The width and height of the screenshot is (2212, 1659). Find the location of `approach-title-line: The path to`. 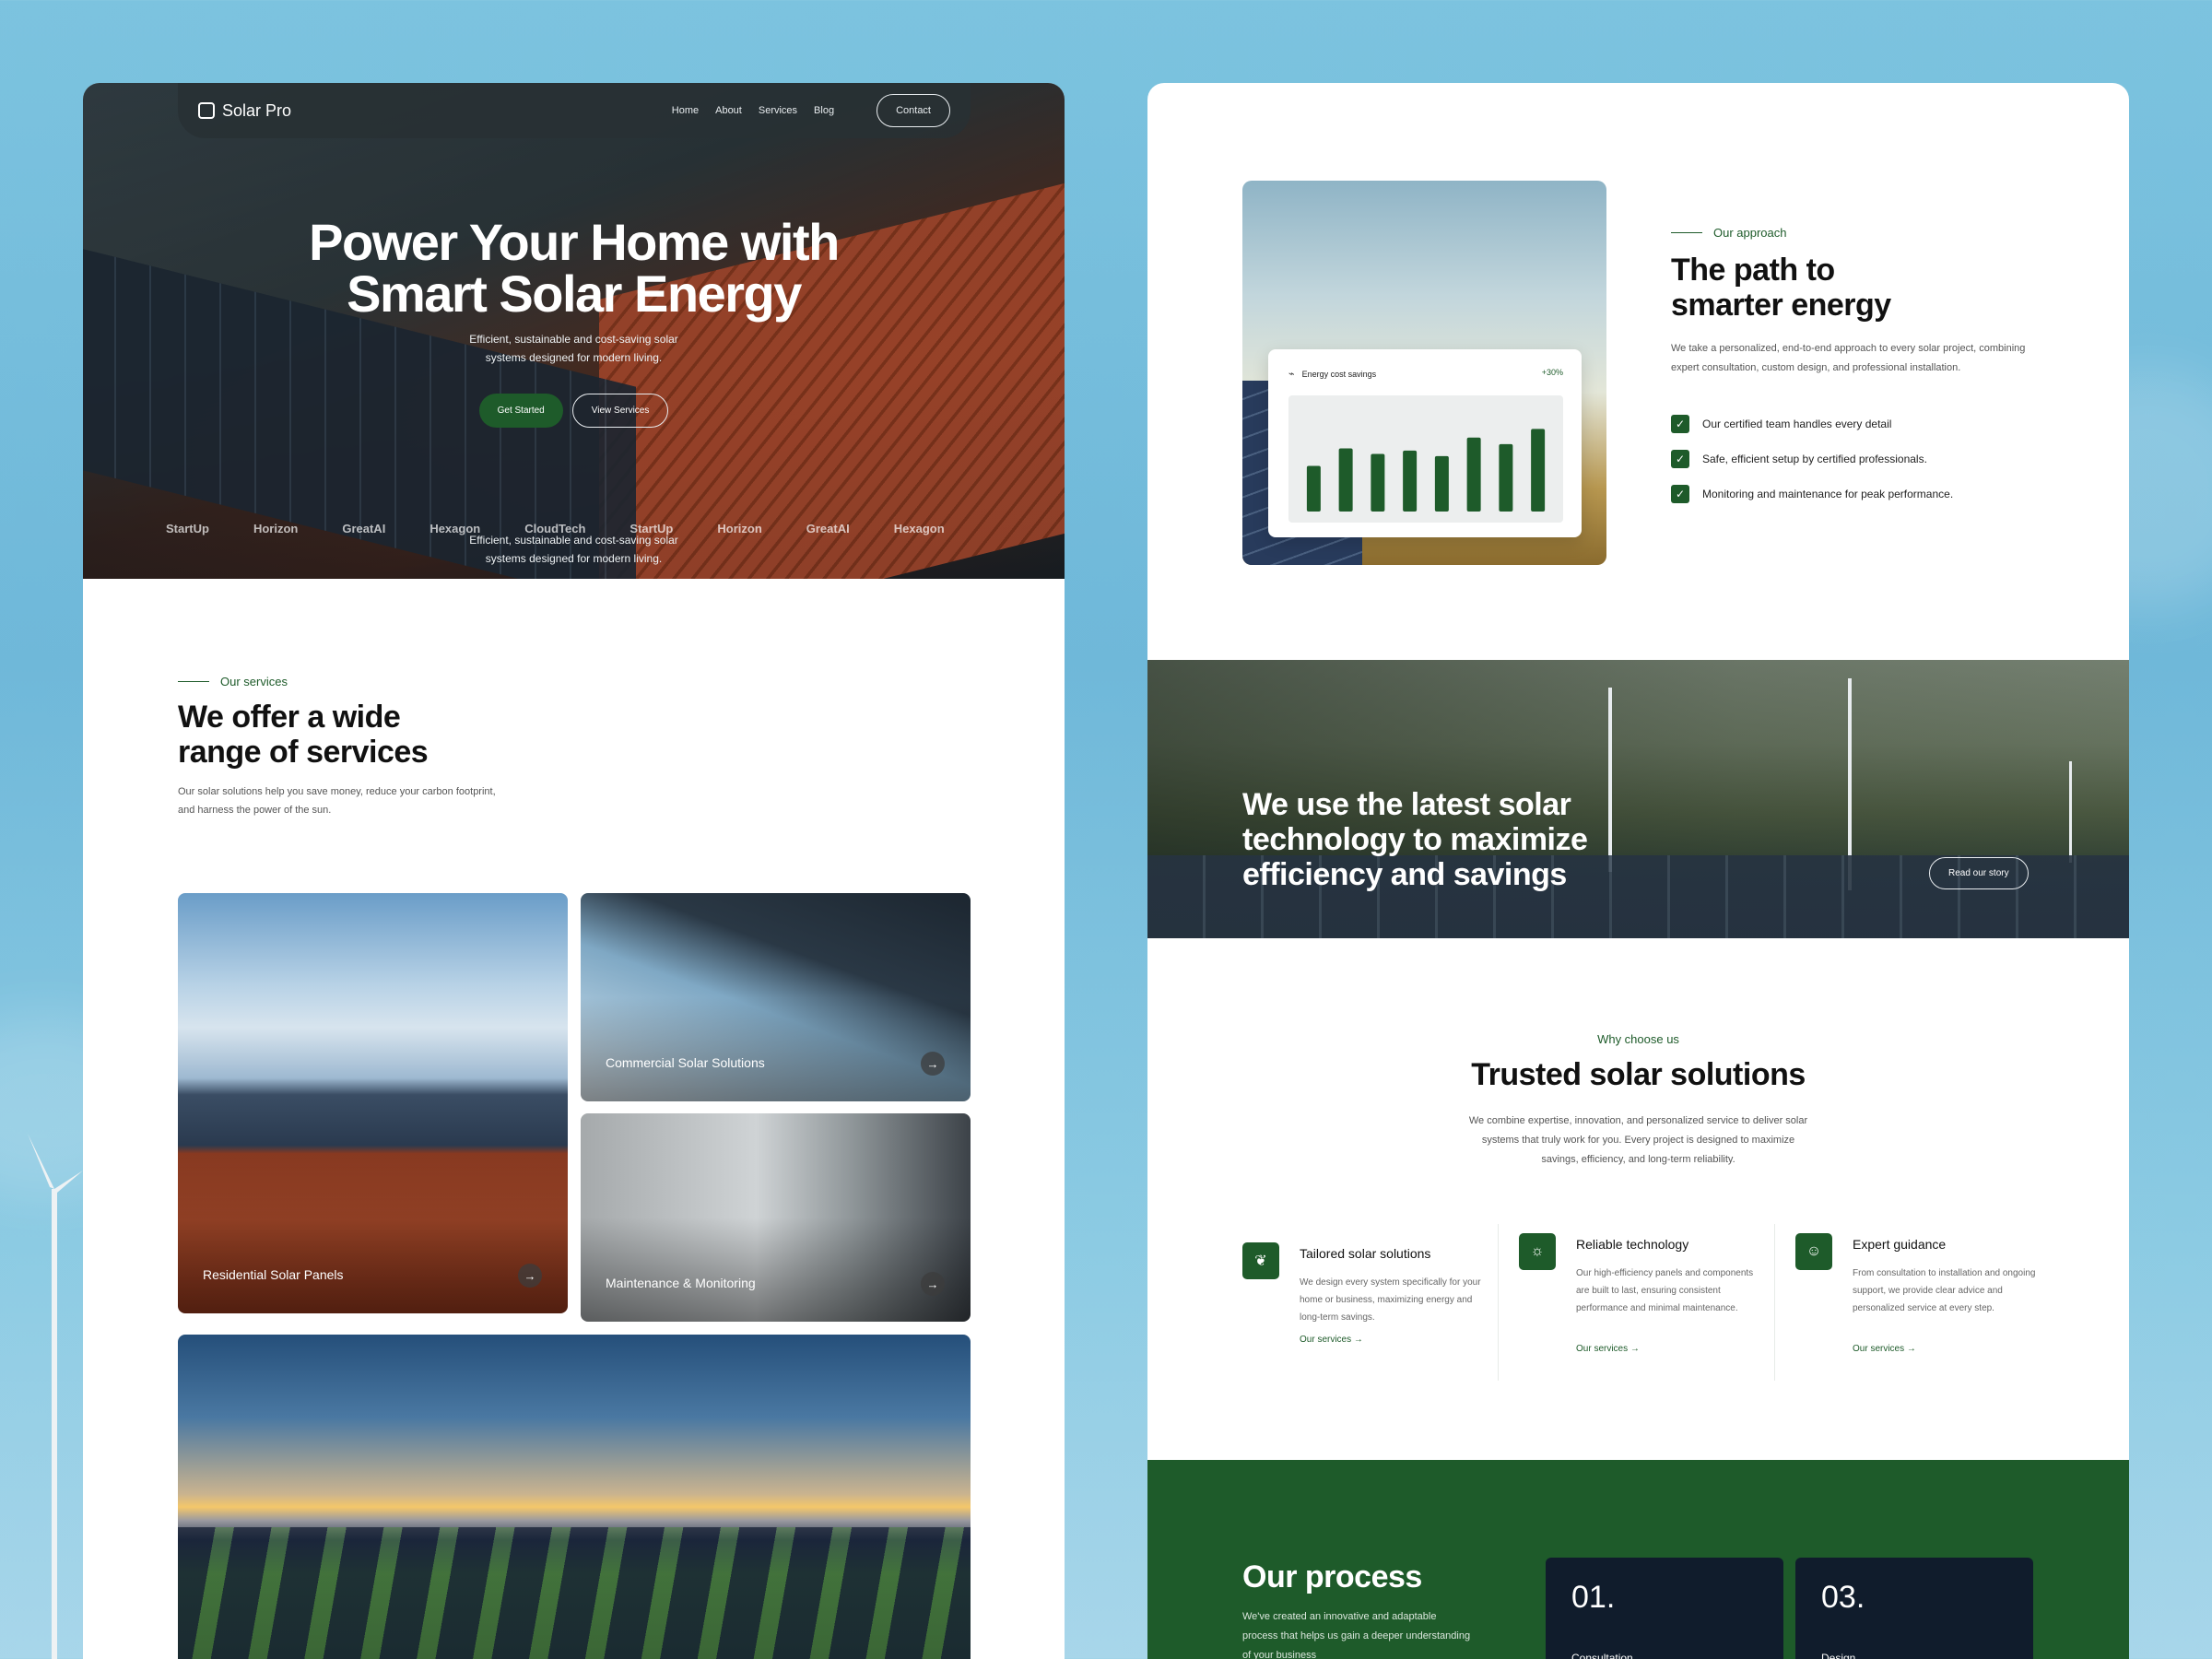

approach-title-line: The path to is located at coordinates (1753, 270).